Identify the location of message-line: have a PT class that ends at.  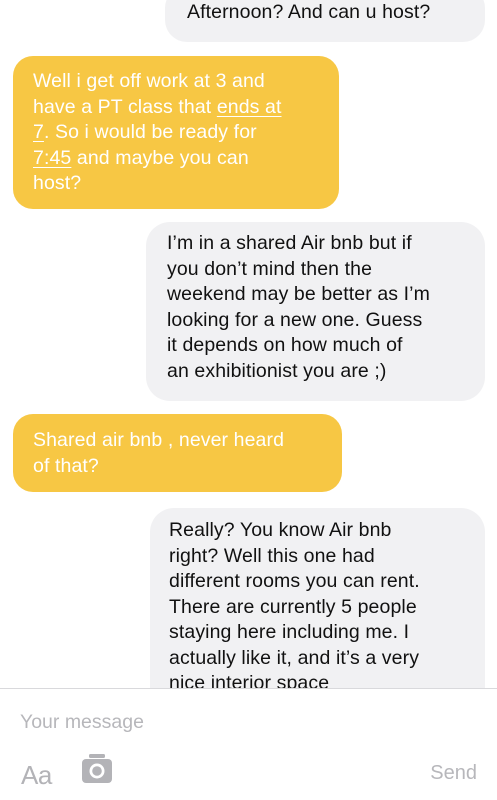
(176, 108).